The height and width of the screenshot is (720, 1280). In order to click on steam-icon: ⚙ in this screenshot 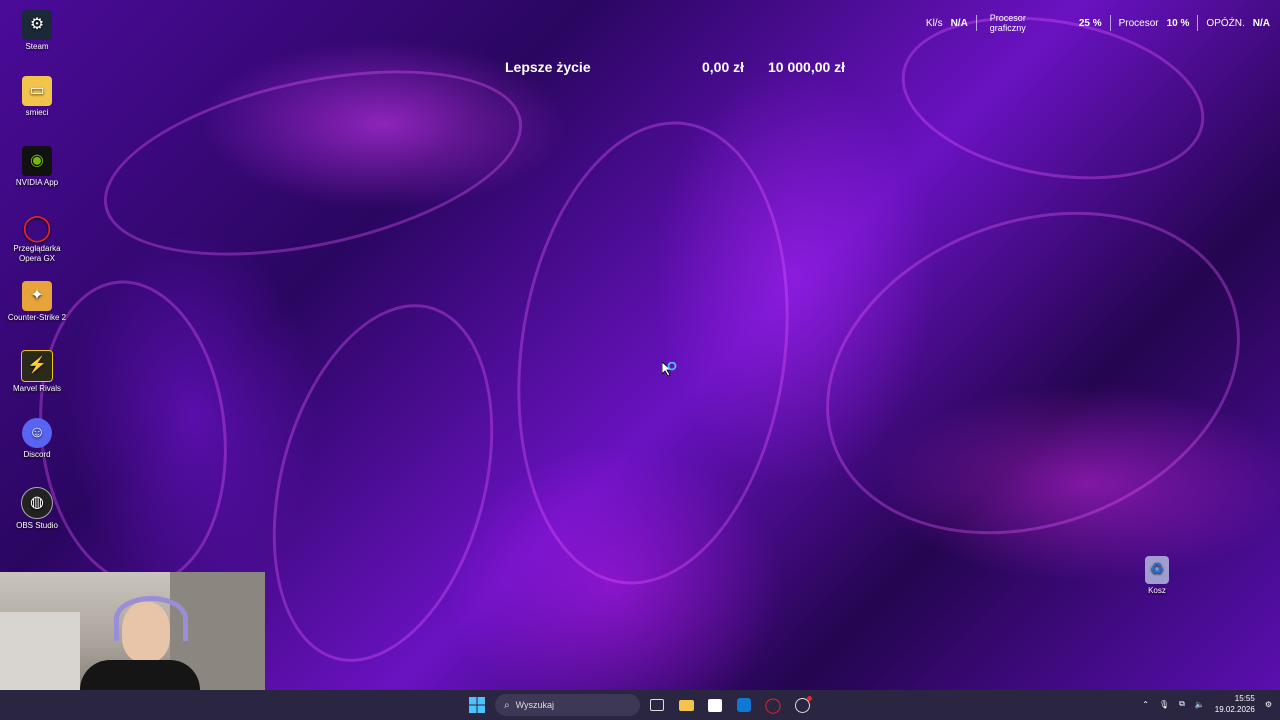, I will do `click(37, 25)`.